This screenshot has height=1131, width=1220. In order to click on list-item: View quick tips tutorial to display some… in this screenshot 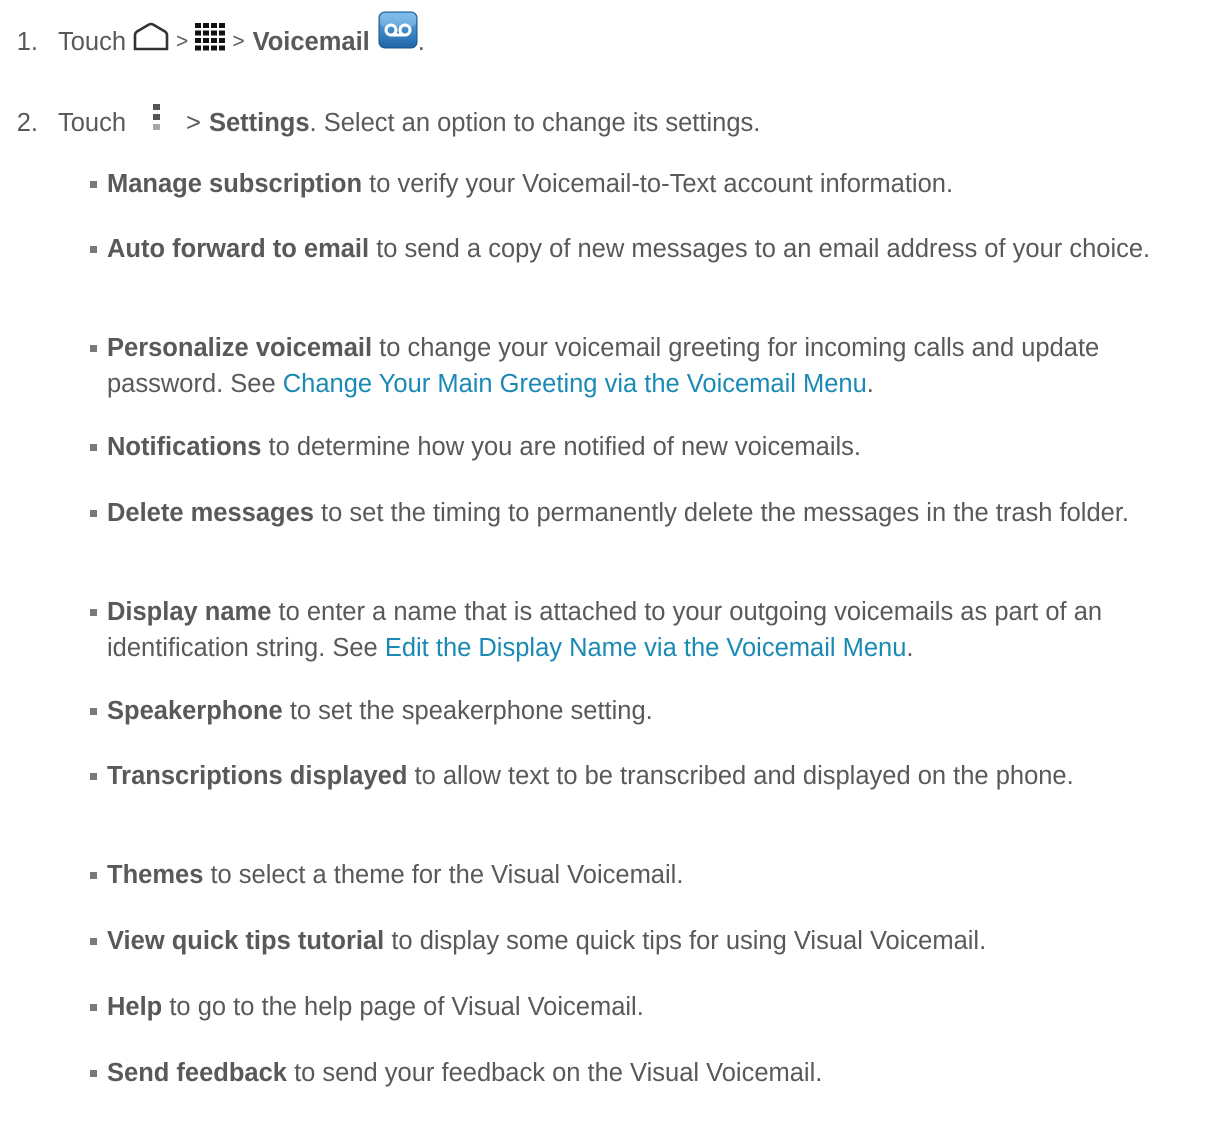, I will do `click(651, 941)`.